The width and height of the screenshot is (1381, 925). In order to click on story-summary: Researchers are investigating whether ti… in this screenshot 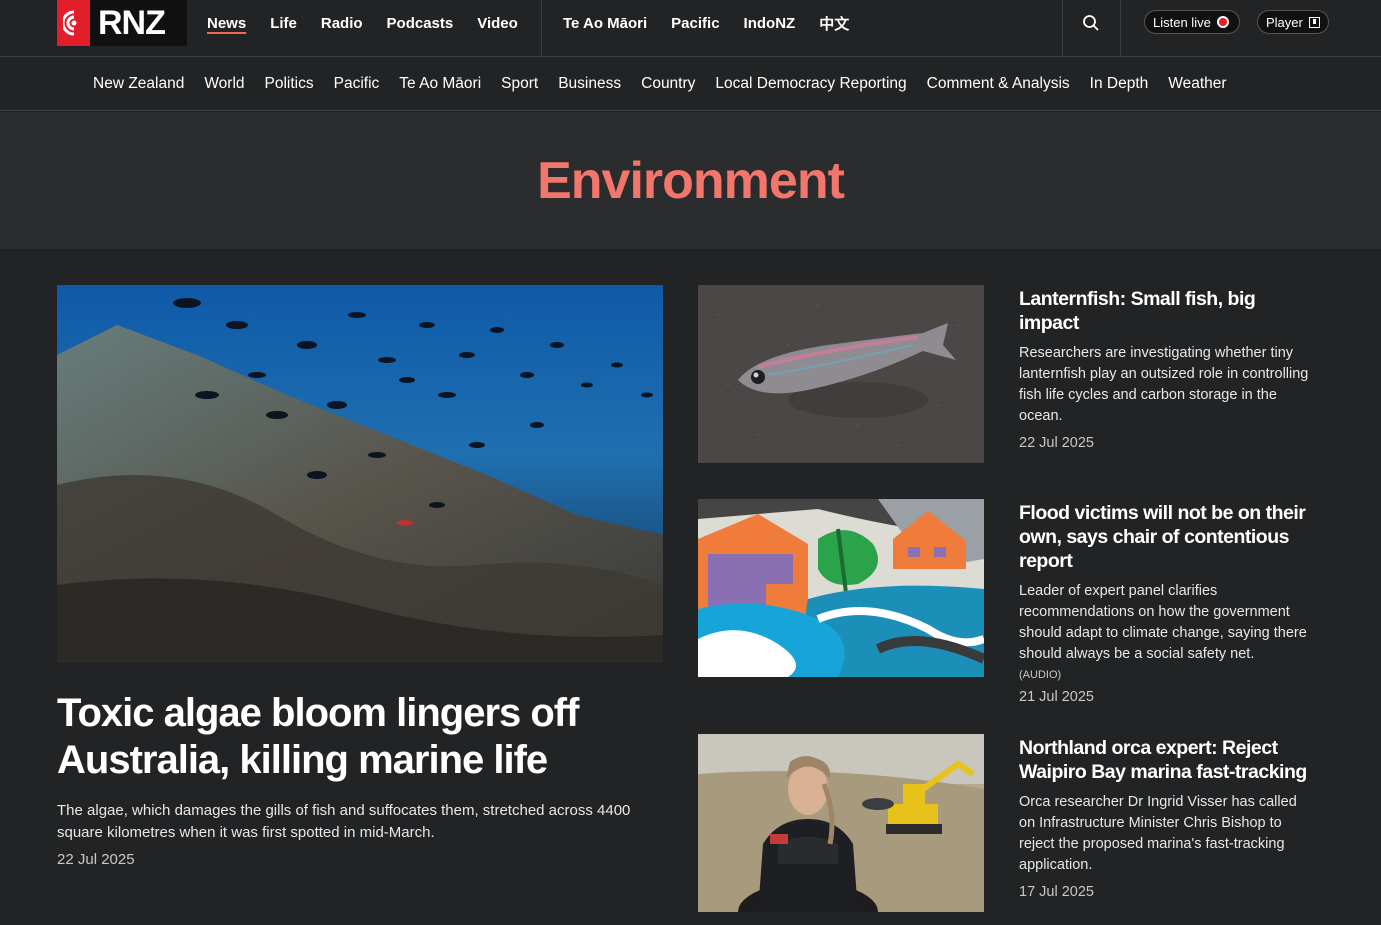, I will do `click(1164, 384)`.